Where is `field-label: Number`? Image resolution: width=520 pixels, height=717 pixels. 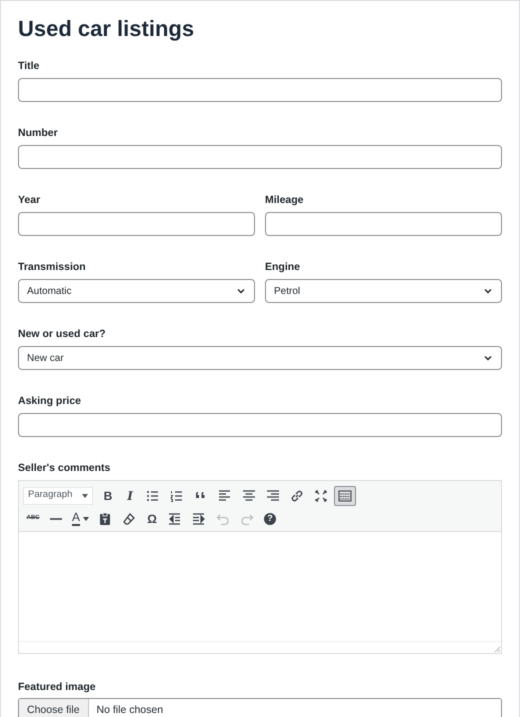
field-label: Number is located at coordinates (38, 133).